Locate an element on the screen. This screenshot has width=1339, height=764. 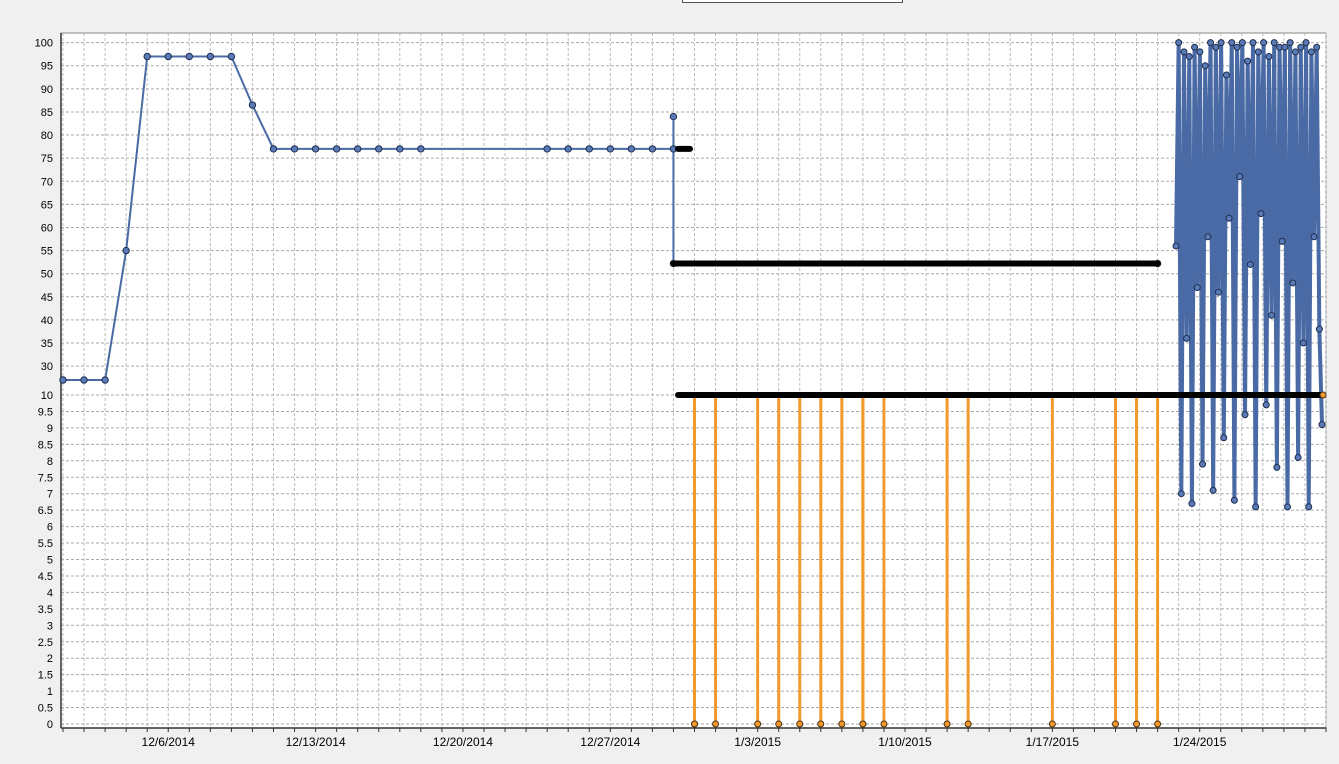
y-tick-label-upper: 70 is located at coordinates (47, 182).